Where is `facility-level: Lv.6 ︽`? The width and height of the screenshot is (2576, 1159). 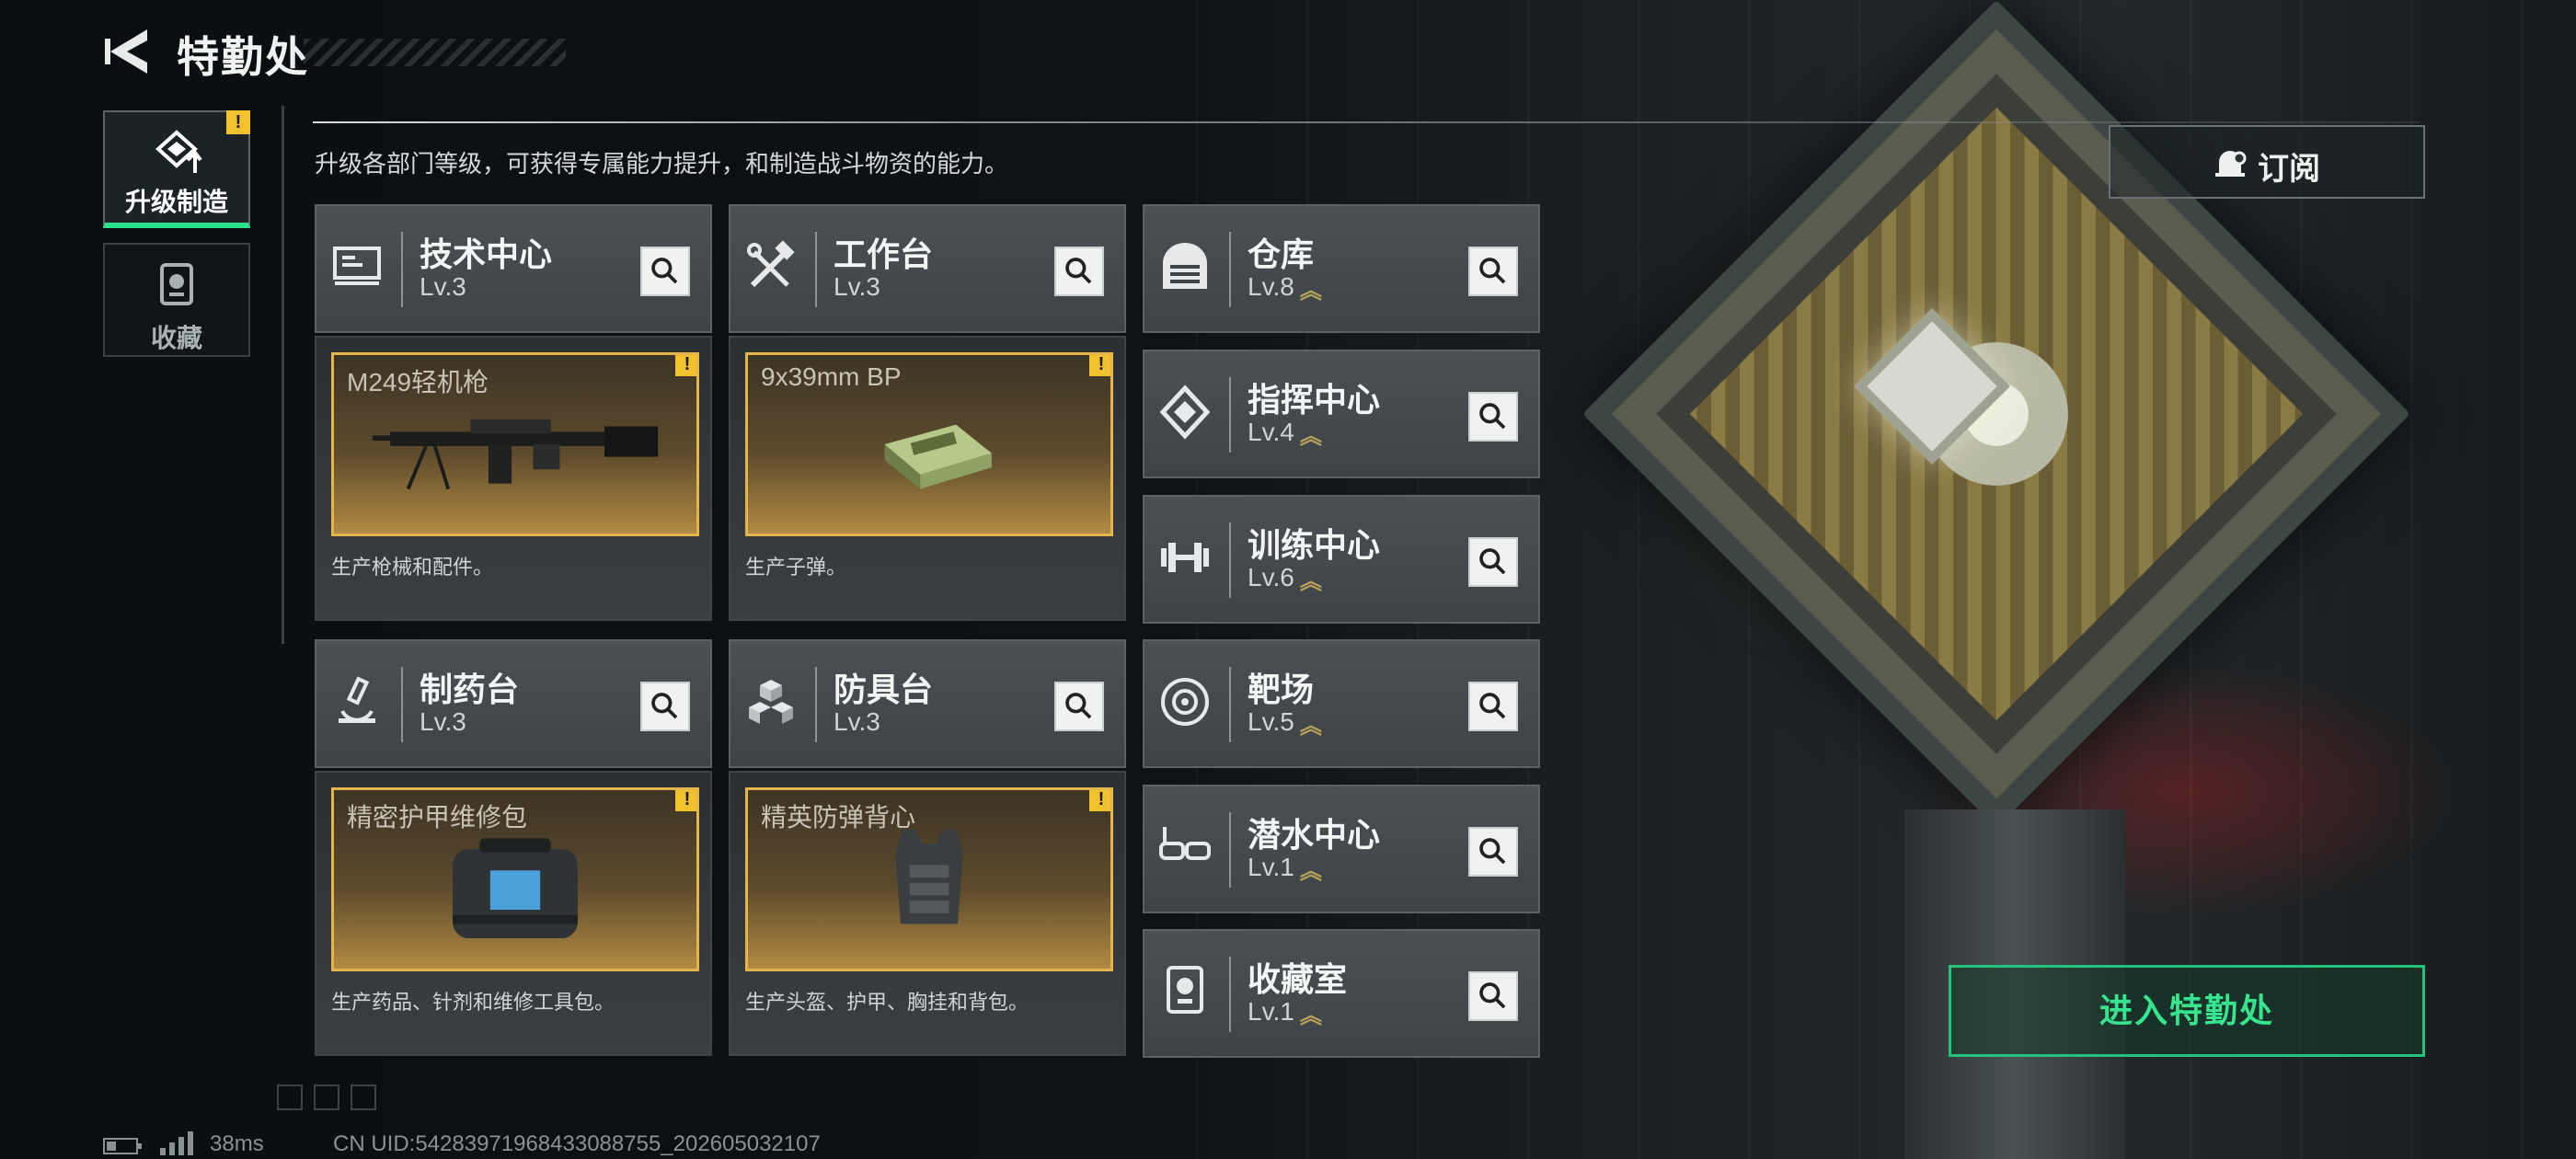
facility-level: Lv.6 ︽ is located at coordinates (1285, 579).